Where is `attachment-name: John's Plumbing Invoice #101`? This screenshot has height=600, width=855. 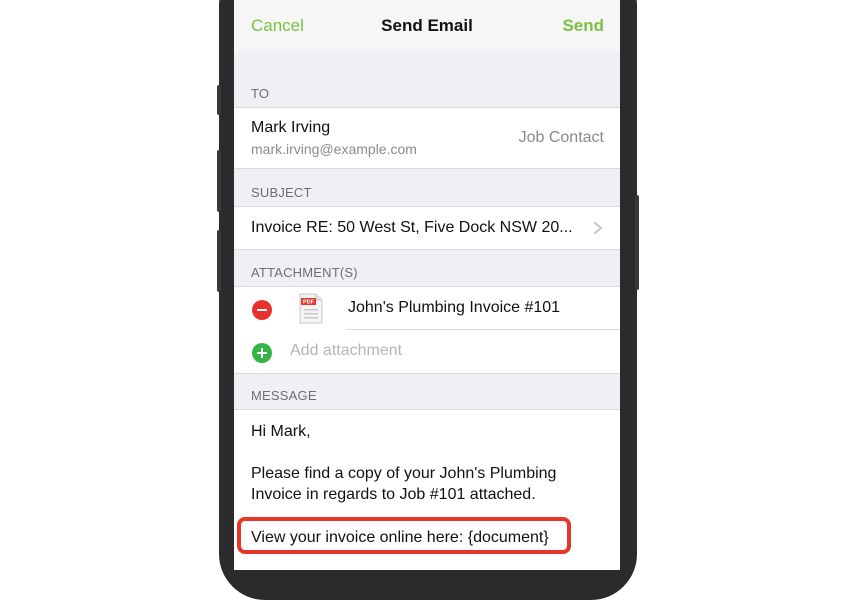 attachment-name: John's Plumbing Invoice #101 is located at coordinates (454, 308).